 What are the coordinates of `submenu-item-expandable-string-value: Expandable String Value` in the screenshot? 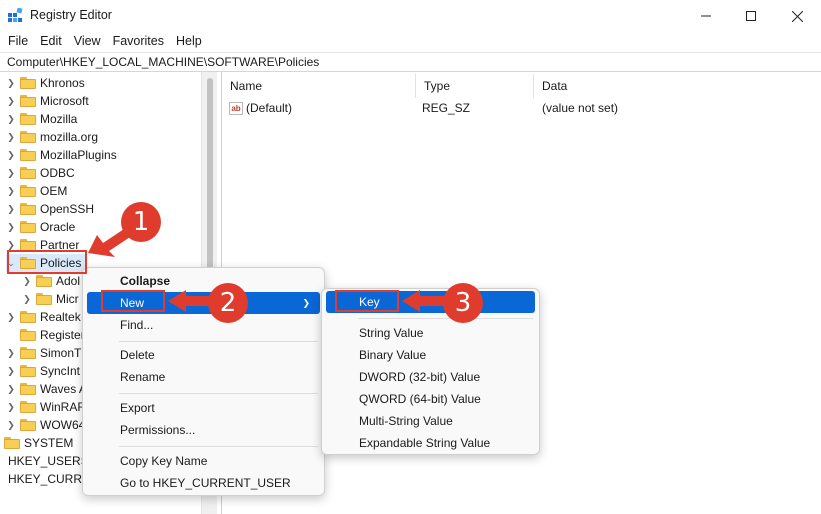 It's located at (430, 443).